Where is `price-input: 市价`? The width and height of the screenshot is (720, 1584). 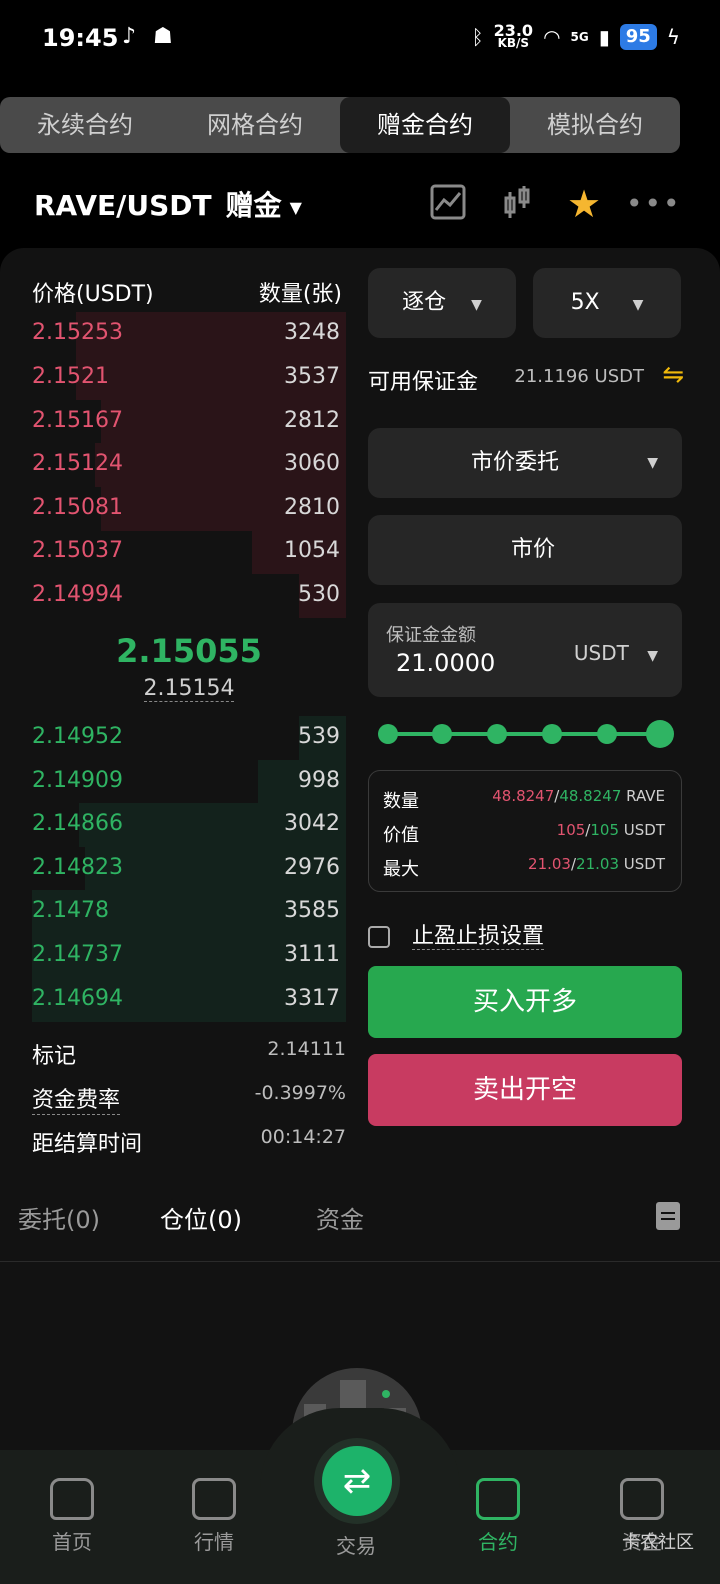 price-input: 市价 is located at coordinates (525, 550).